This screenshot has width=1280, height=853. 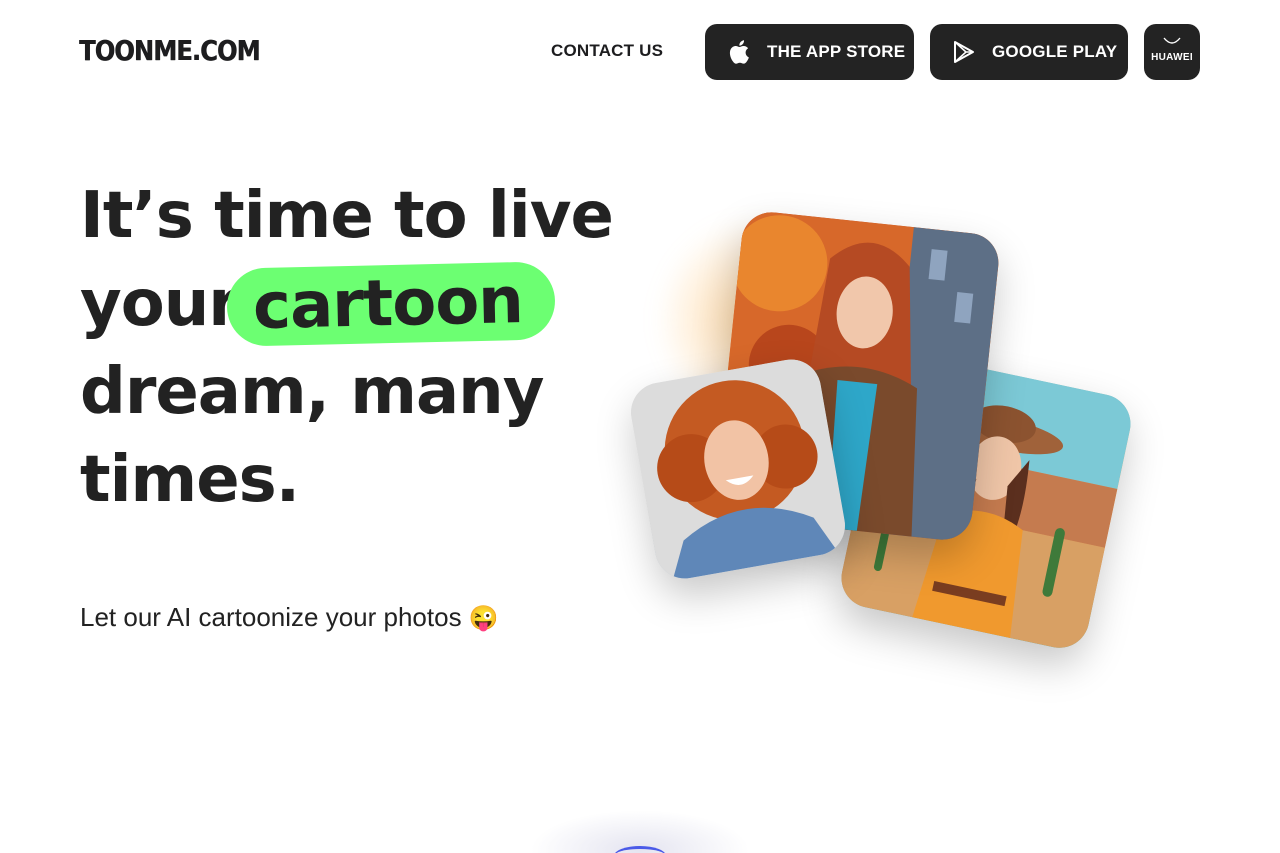 I want to click on headline-prefix: your, so click(x=160, y=304).